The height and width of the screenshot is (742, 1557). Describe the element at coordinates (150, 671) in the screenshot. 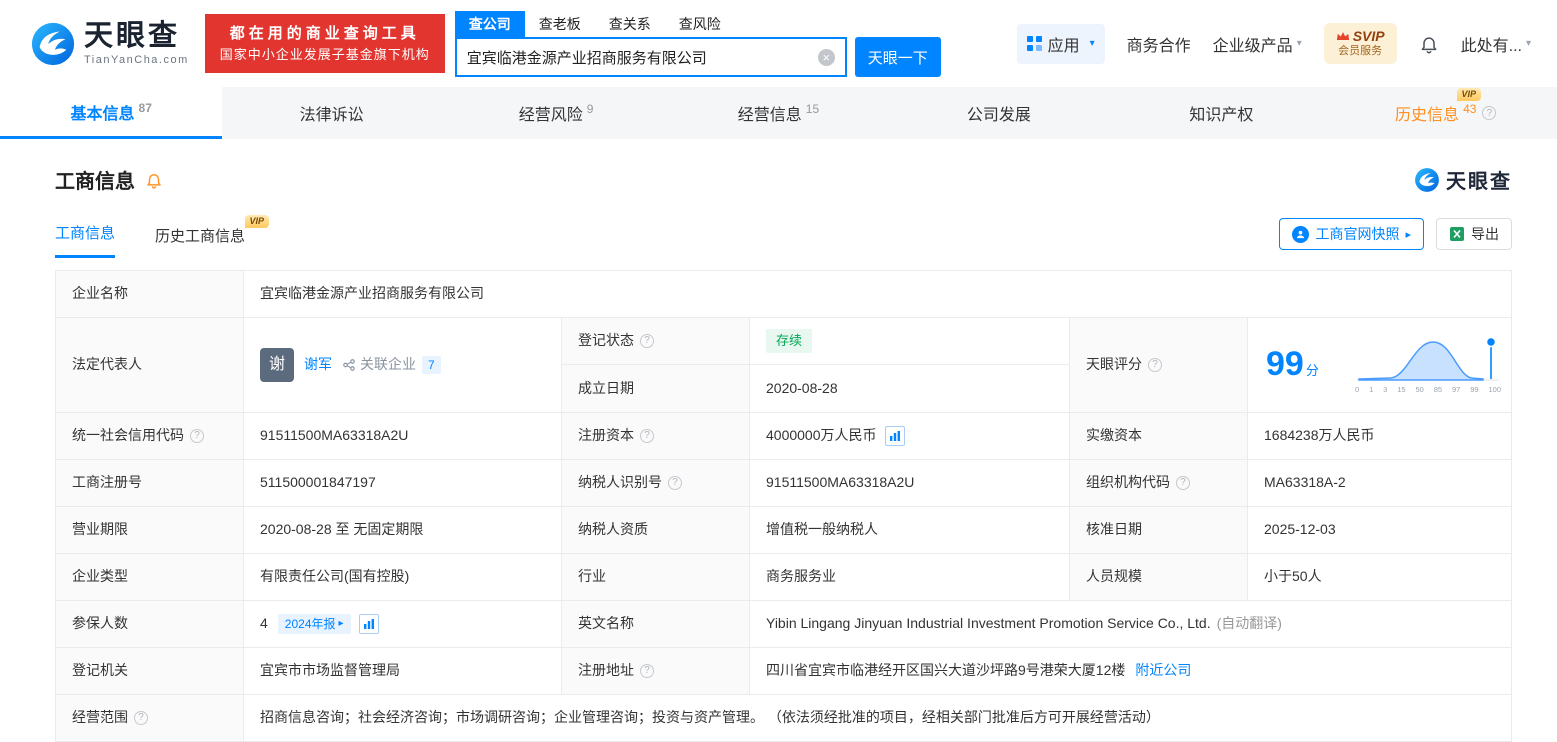

I see `label-registration-authority: 登记机关` at that location.